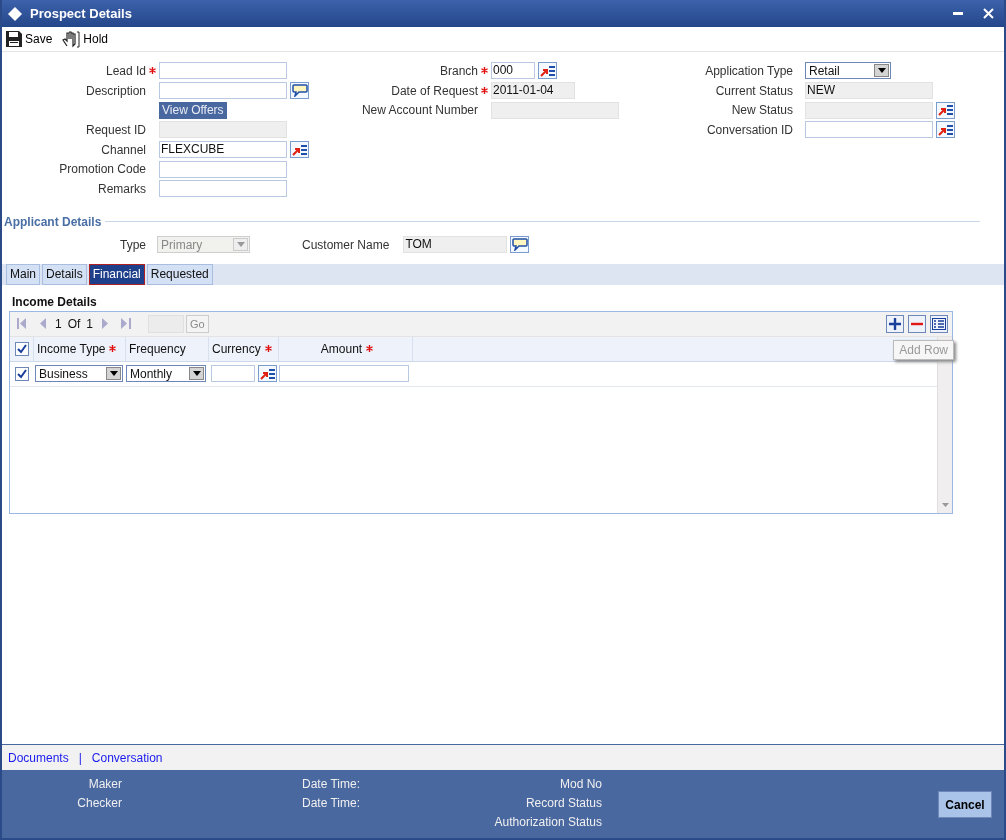 This screenshot has width=1006, height=840. What do you see at coordinates (869, 91) in the screenshot?
I see `readonly-field: NEW` at bounding box center [869, 91].